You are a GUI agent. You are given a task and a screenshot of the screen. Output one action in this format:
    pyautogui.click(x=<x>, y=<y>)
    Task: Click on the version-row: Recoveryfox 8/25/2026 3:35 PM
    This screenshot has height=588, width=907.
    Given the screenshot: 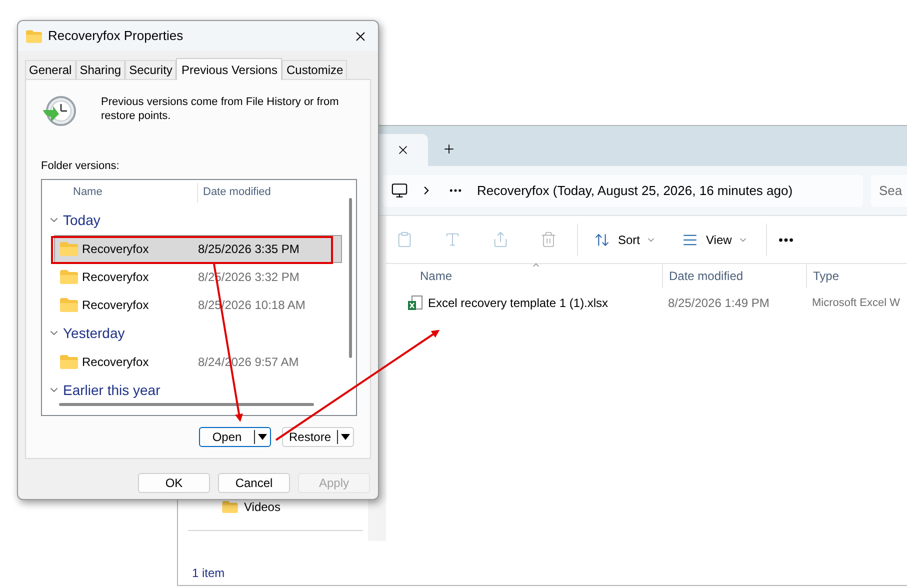 What is the action you would take?
    pyautogui.click(x=198, y=248)
    